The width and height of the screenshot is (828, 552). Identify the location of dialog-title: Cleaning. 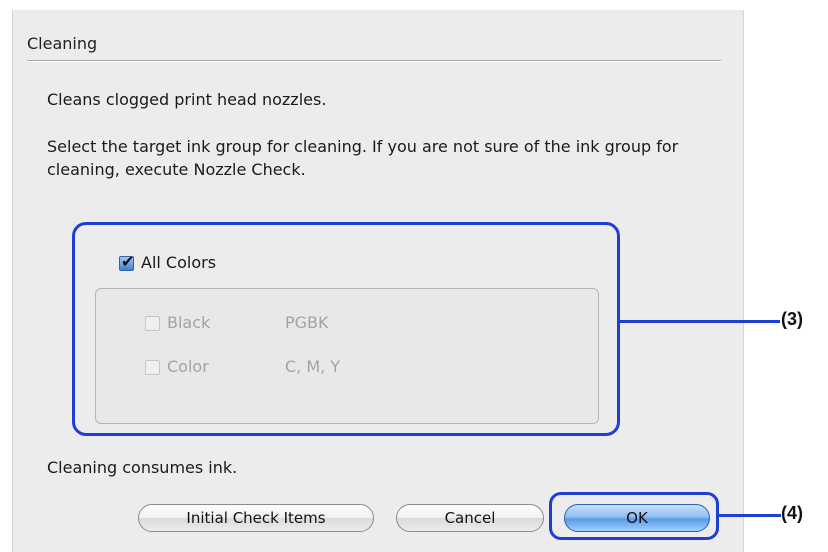
(62, 43).